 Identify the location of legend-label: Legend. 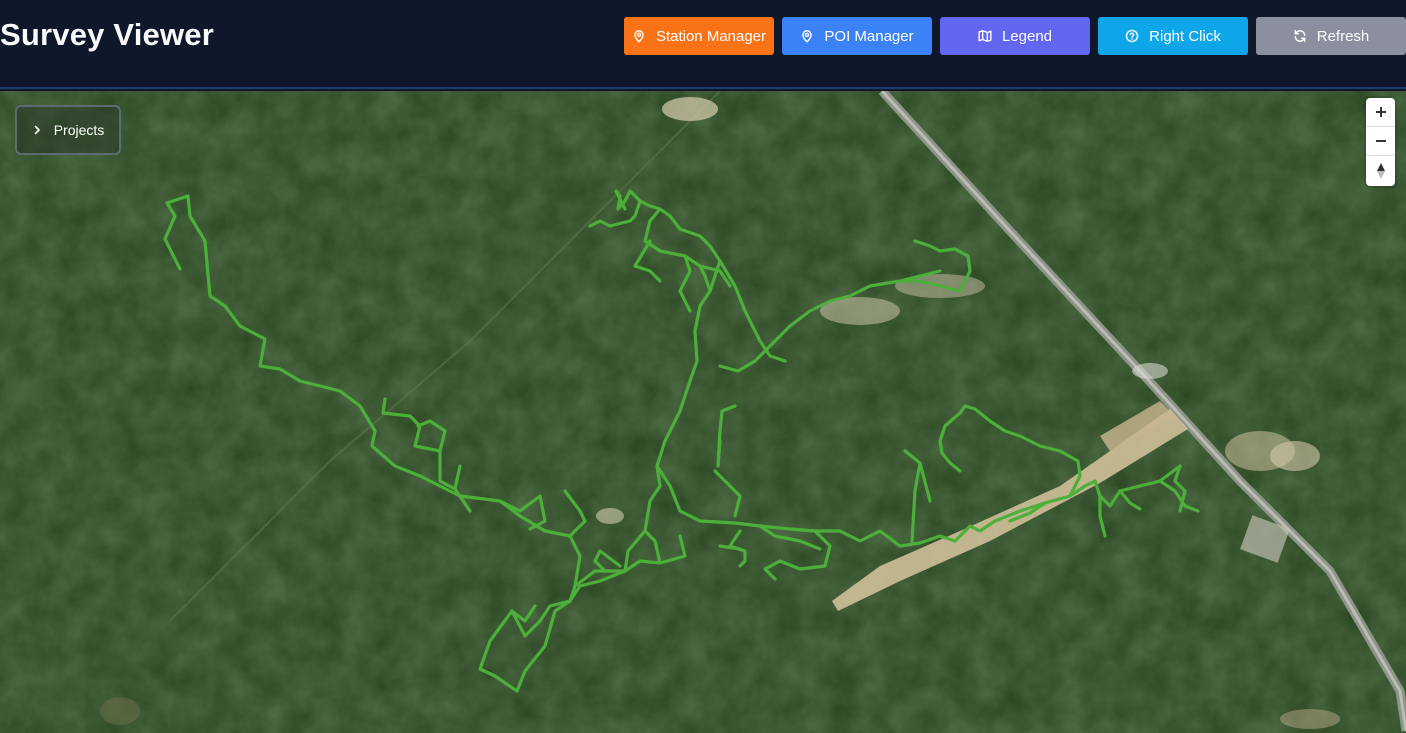
(1027, 36).